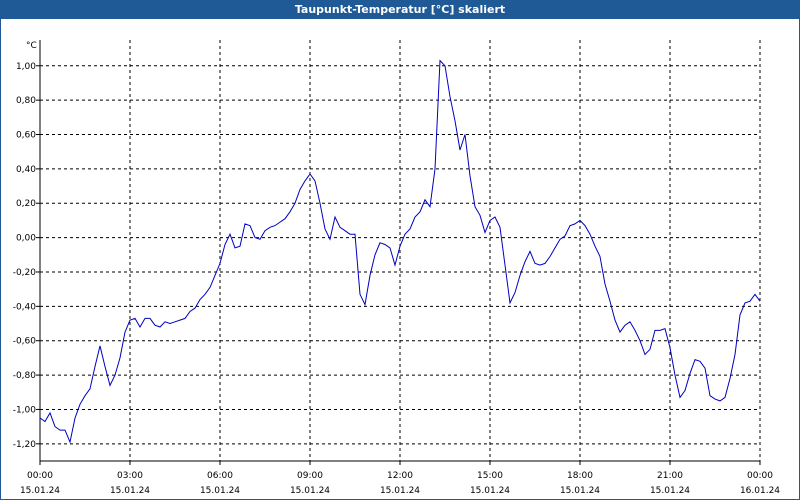 The width and height of the screenshot is (800, 500). Describe the element at coordinates (310, 476) in the screenshot. I see `x-tick-time-label: 09:00` at that location.